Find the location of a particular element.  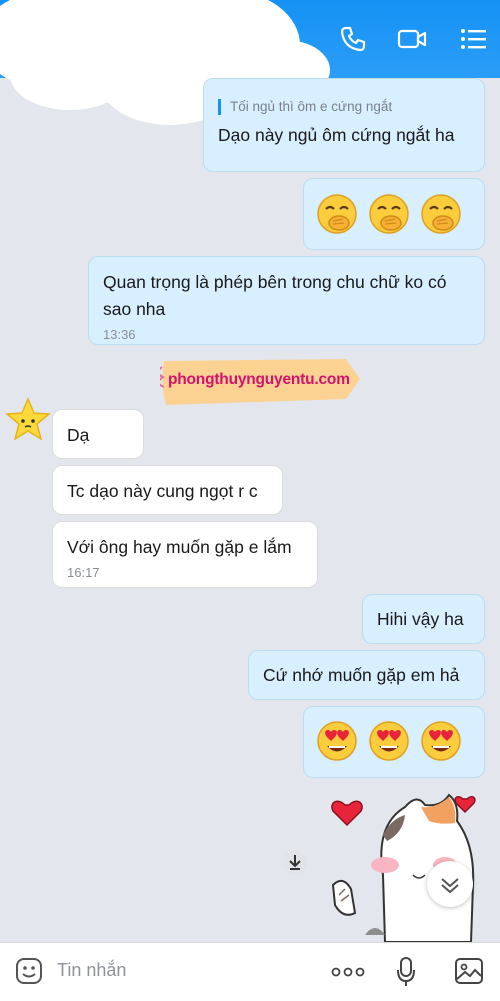

message-bubble-outgoing: Hihi vậy ha is located at coordinates (423, 619).